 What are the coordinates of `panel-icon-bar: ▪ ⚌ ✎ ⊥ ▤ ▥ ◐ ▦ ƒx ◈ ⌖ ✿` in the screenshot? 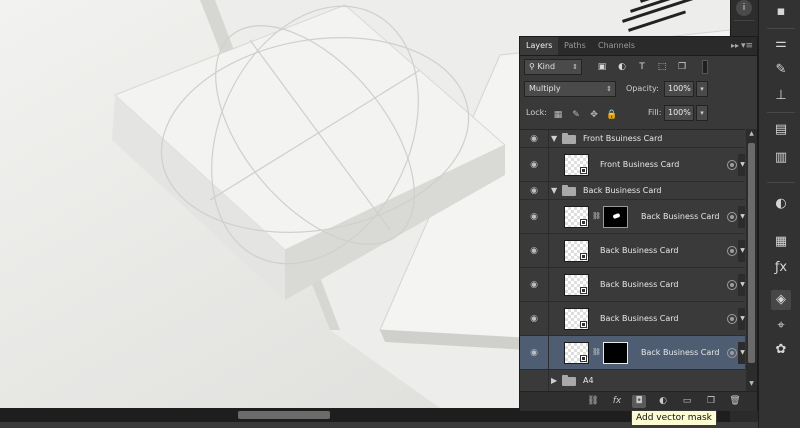 It's located at (779, 214).